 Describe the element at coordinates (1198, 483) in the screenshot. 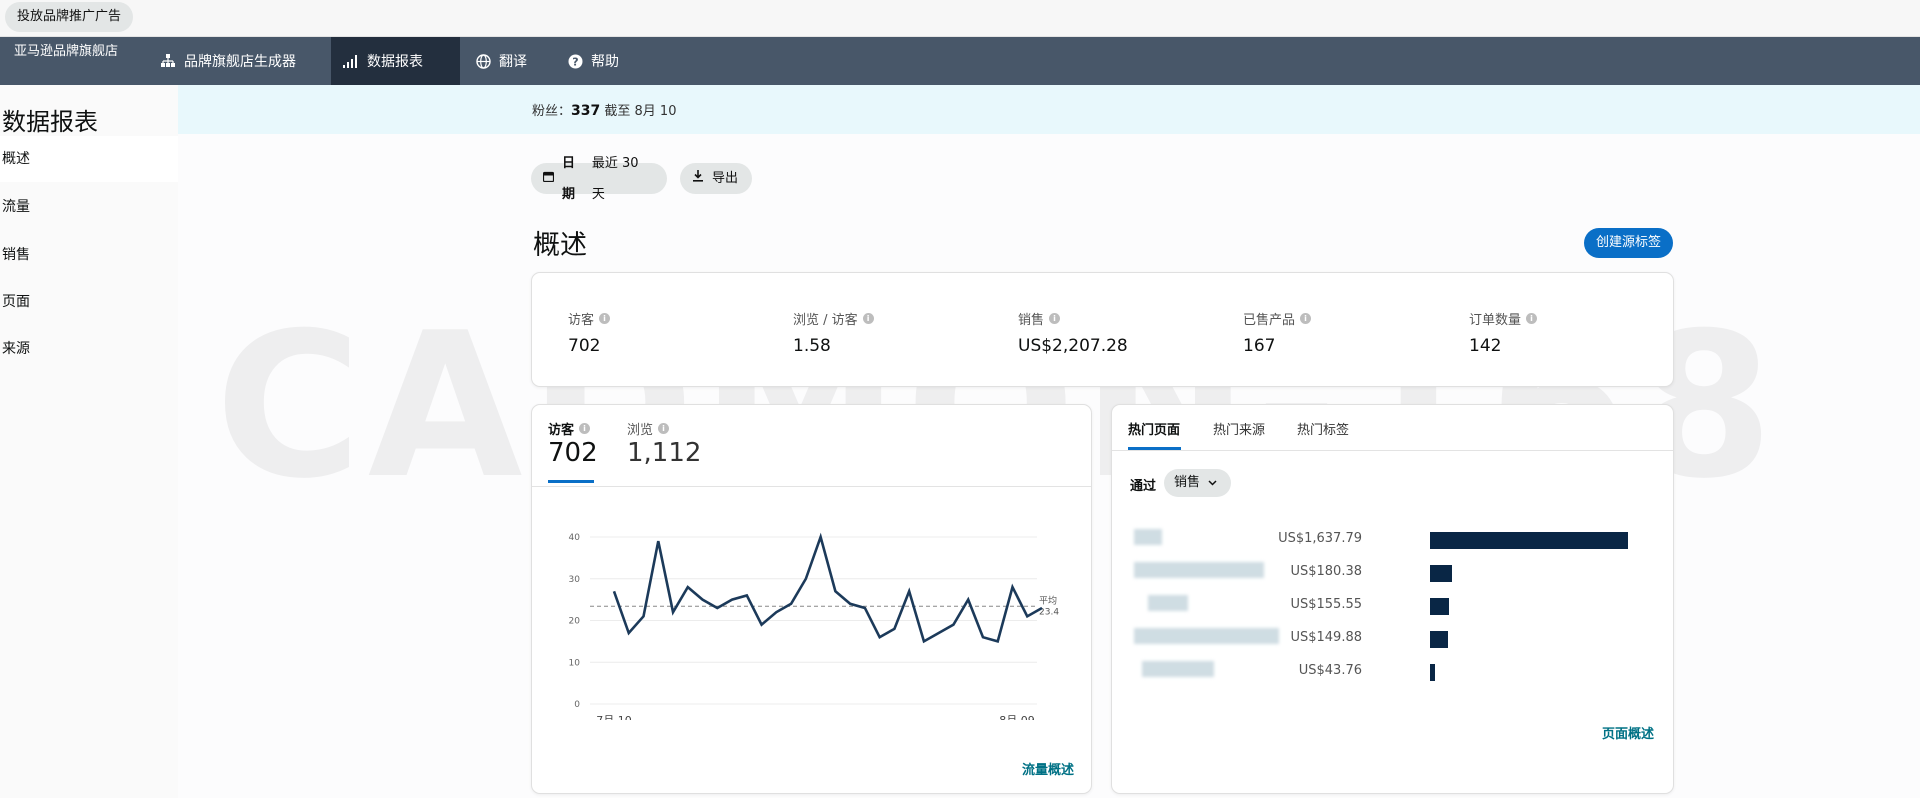

I see `metric-select: 销售` at that location.